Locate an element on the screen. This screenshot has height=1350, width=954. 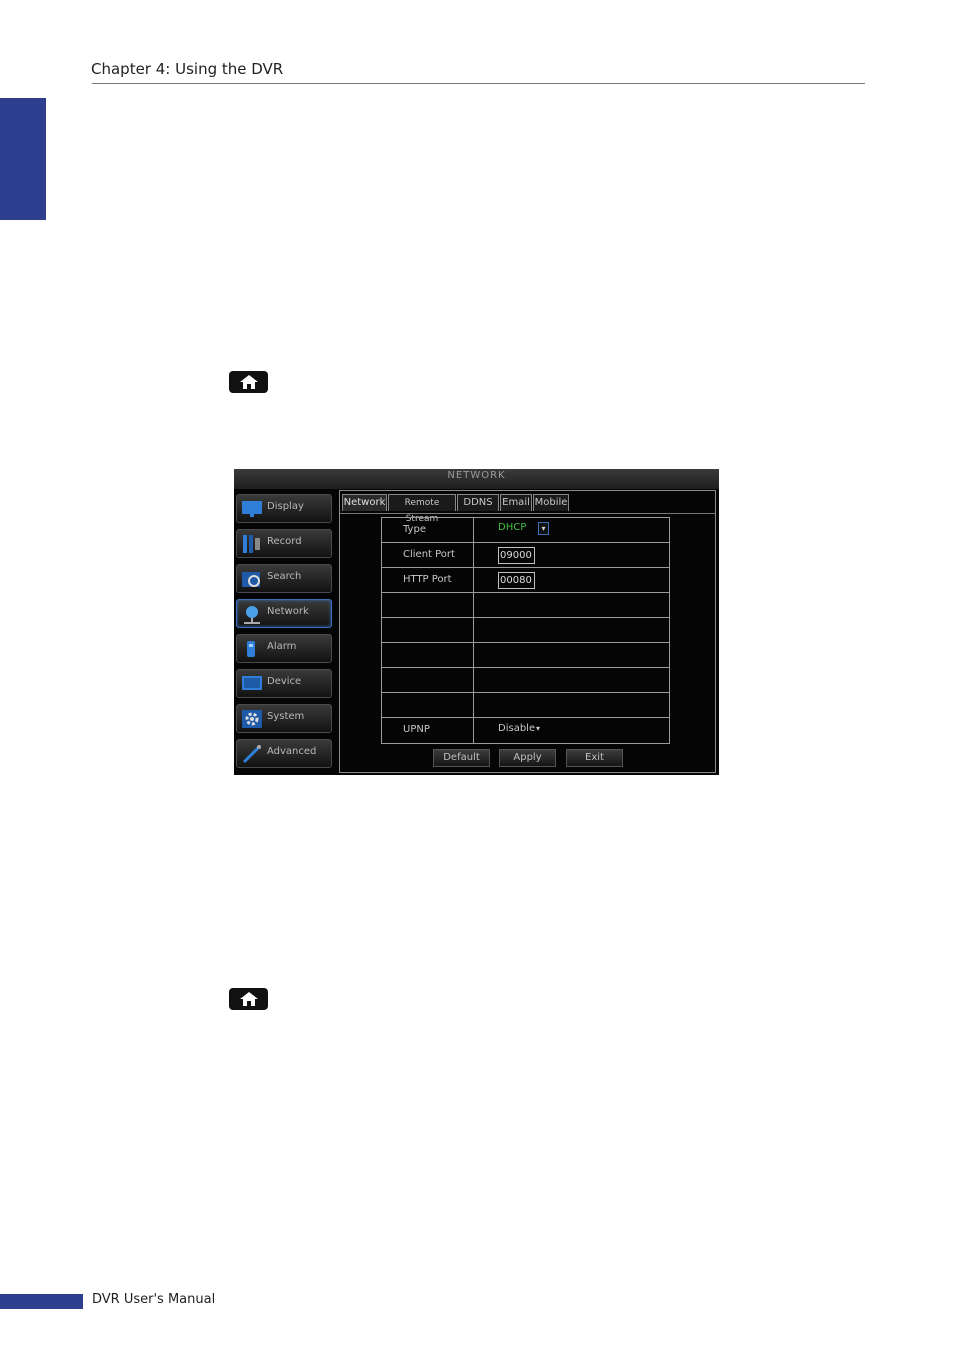
tab-divider is located at coordinates (527, 513).